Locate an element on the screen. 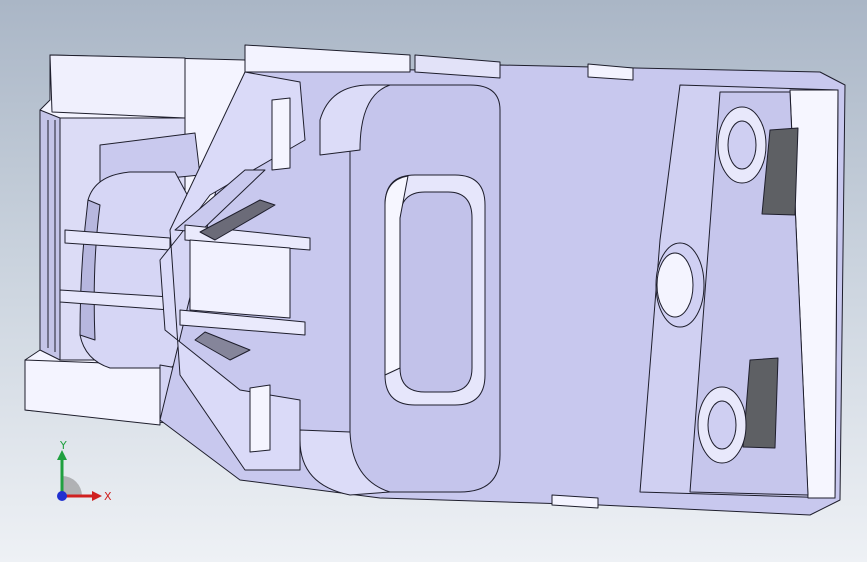 The height and width of the screenshot is (562, 867). rib-upper is located at coordinates (281, 134).